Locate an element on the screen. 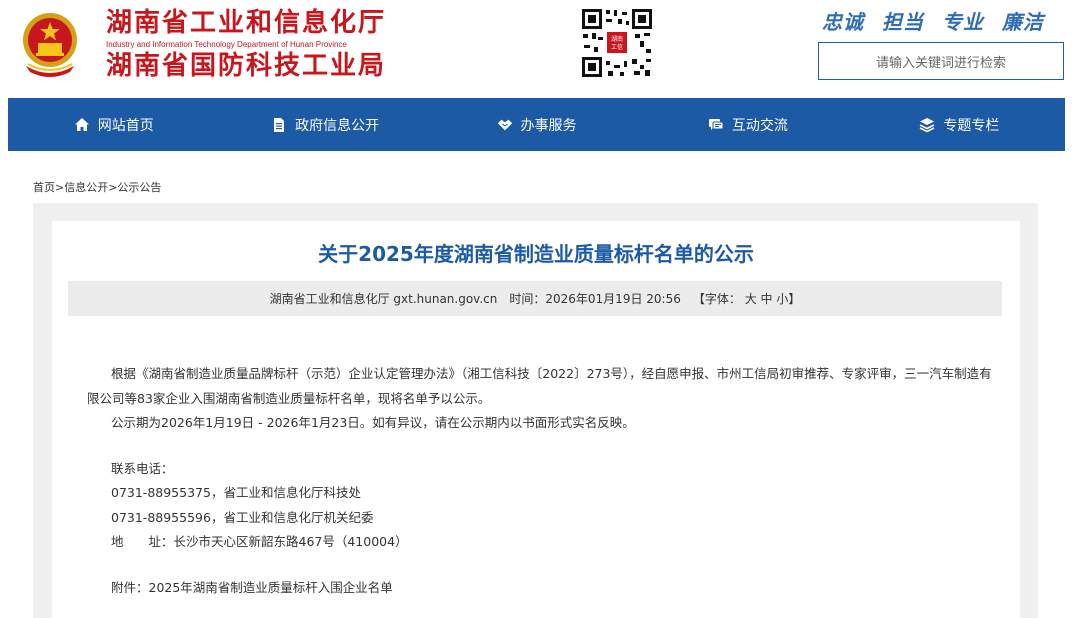 The width and height of the screenshot is (1080, 618). nav-item-services: 办事服务 is located at coordinates (536, 124).